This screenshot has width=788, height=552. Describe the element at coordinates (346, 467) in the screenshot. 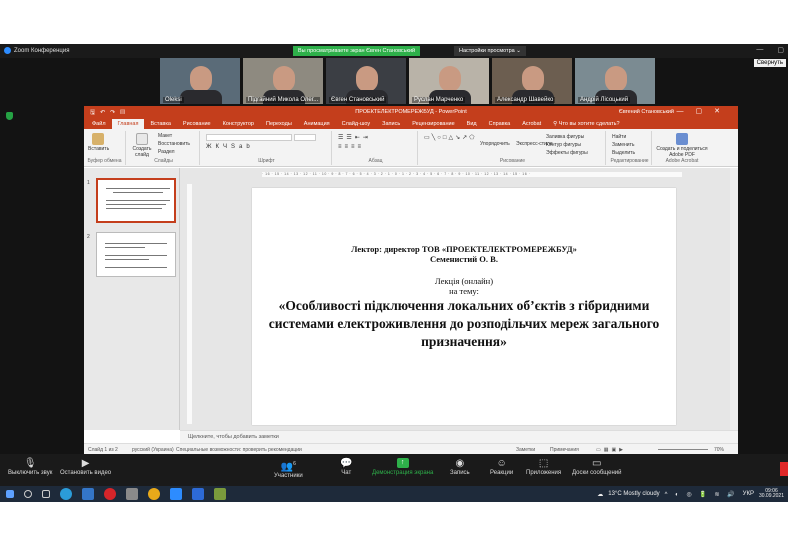

I see `chat-button: 💬 Чат` at that location.